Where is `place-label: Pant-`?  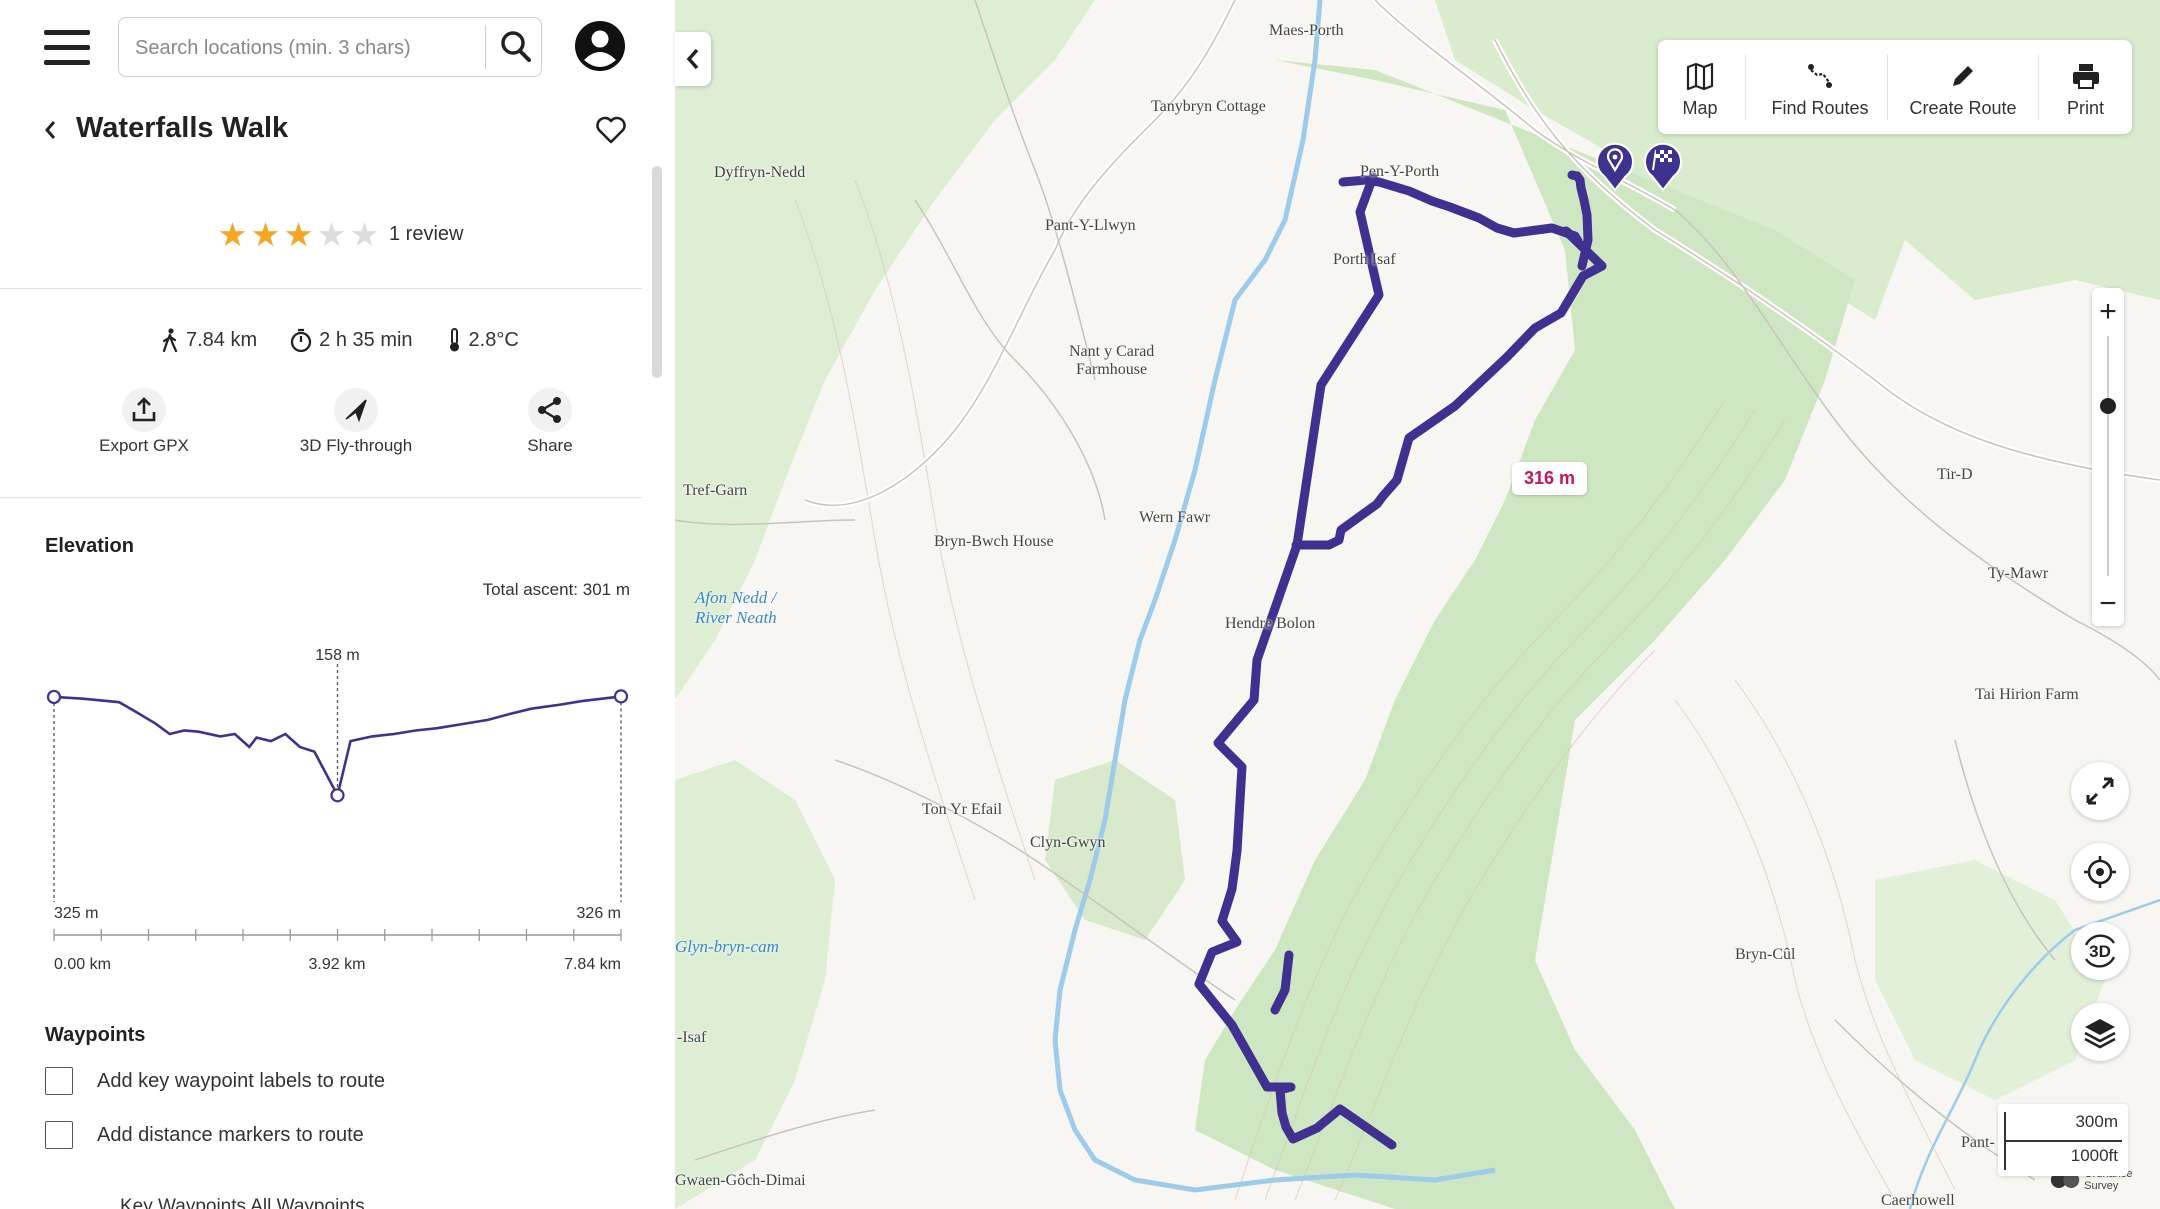 place-label: Pant- is located at coordinates (1978, 1142).